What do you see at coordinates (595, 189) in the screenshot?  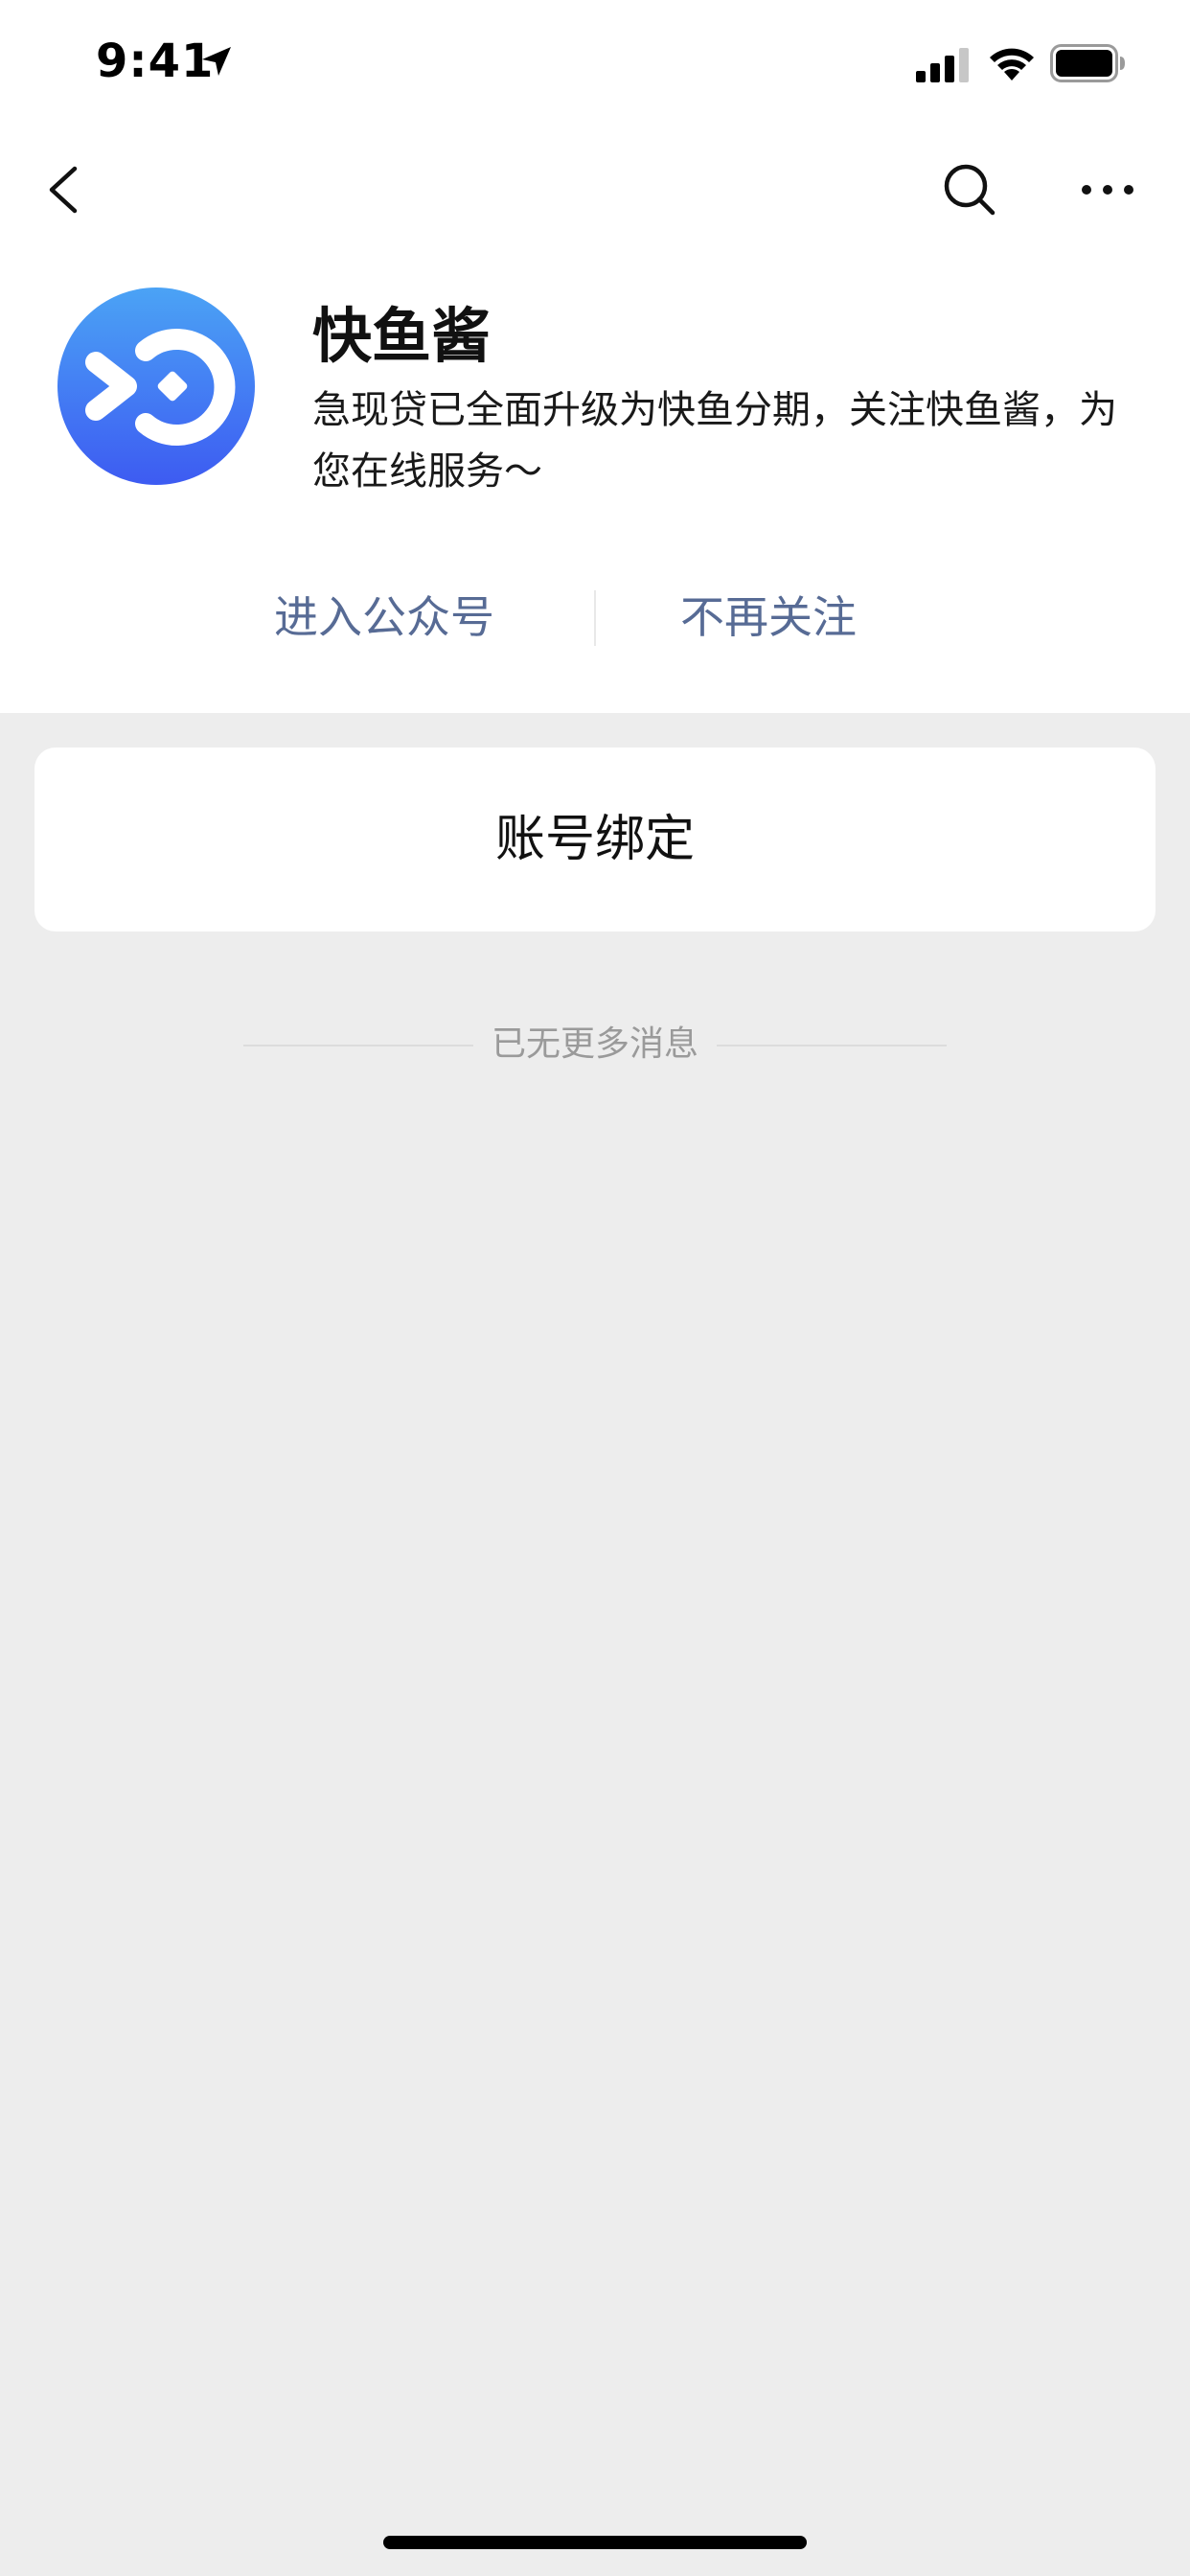 I see `nav-bar` at bounding box center [595, 189].